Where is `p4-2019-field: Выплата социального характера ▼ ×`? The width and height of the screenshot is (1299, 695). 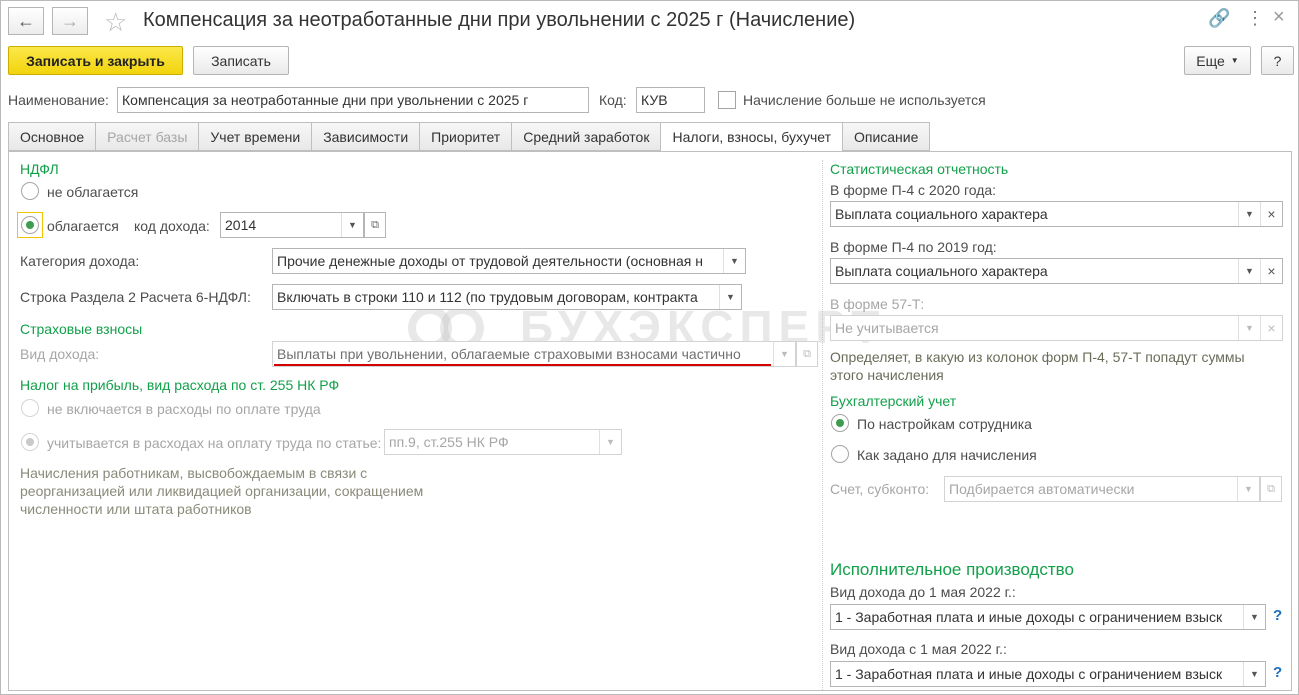
p4-2019-field: Выплата социального характера ▼ × is located at coordinates (1056, 271).